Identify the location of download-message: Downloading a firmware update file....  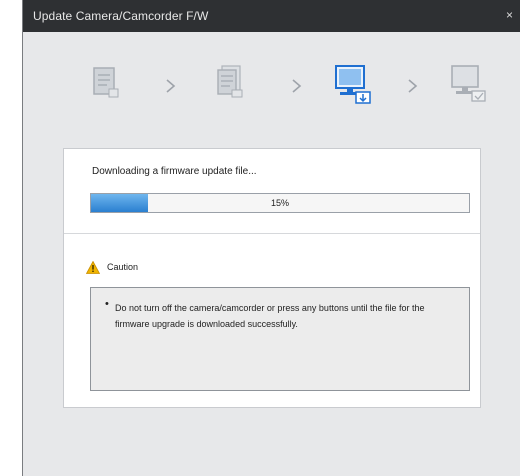
(174, 171).